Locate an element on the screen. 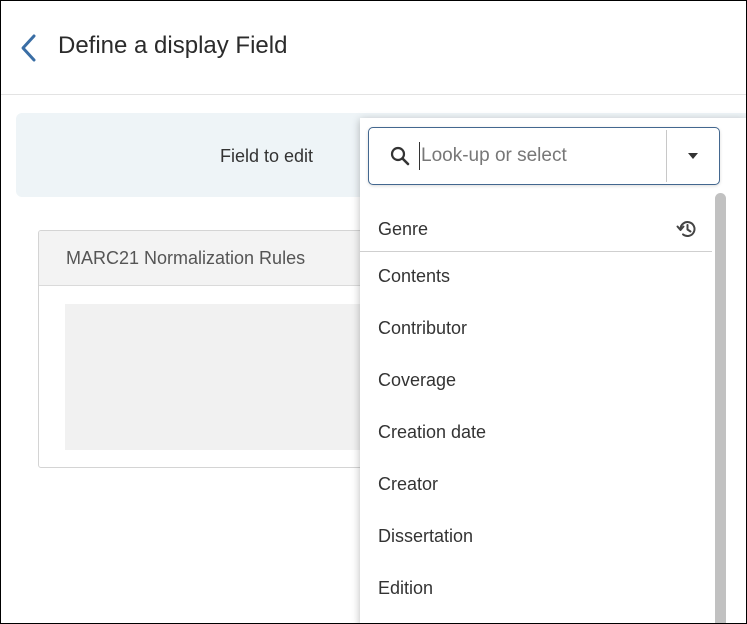  recent-option-genre: Genre is located at coordinates (536, 222).